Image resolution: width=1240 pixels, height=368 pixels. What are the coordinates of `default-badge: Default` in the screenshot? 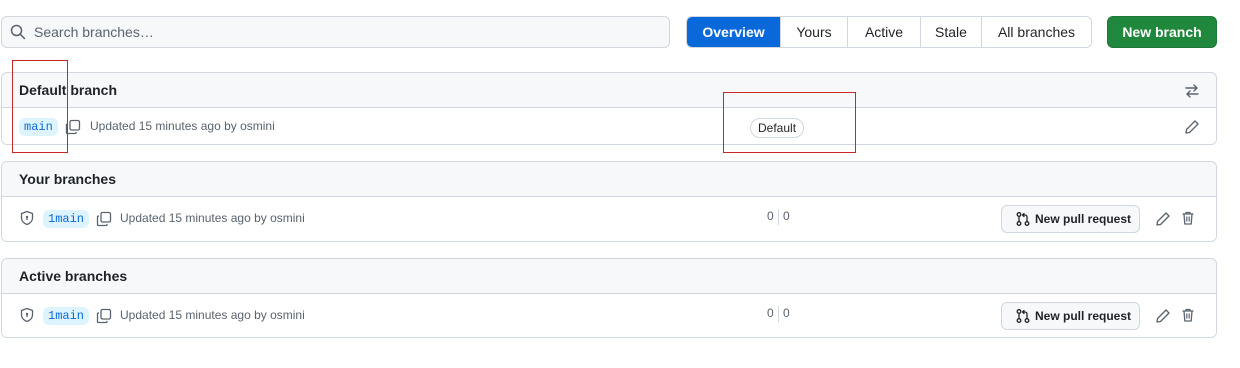 It's located at (777, 128).